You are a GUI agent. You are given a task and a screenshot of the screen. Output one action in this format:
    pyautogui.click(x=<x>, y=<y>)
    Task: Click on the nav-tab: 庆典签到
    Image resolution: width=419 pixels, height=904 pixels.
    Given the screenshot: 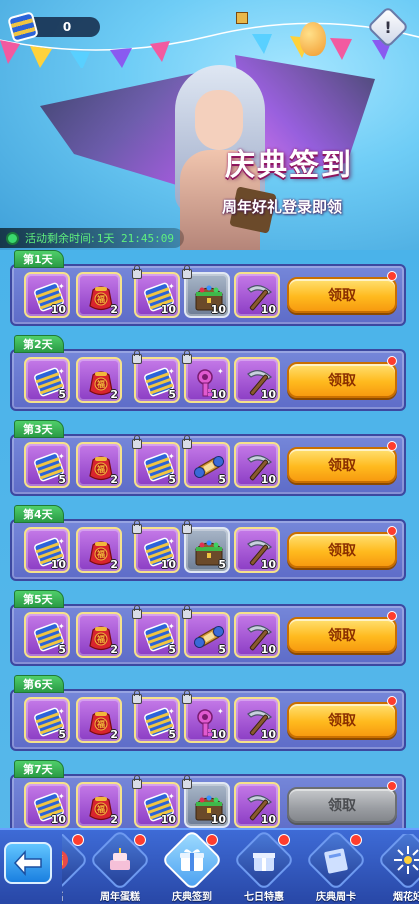 What is the action you would take?
    pyautogui.click(x=192, y=866)
    